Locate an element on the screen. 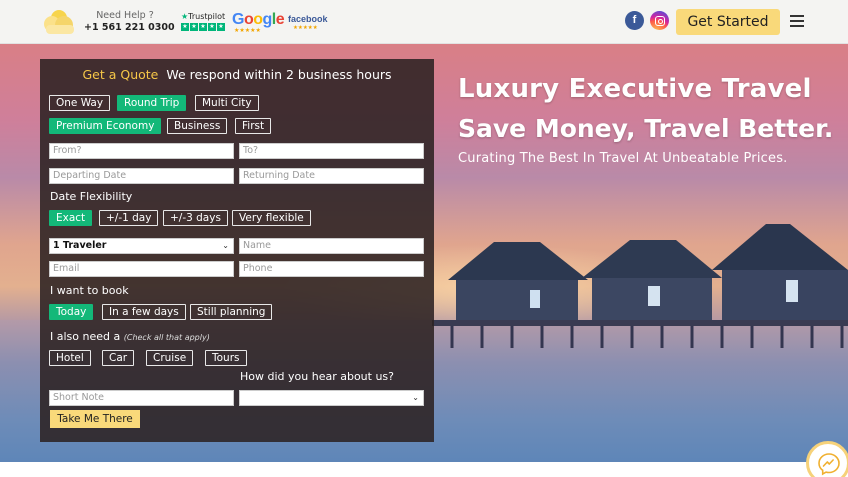  book-still-planning: Still planning is located at coordinates (231, 312).